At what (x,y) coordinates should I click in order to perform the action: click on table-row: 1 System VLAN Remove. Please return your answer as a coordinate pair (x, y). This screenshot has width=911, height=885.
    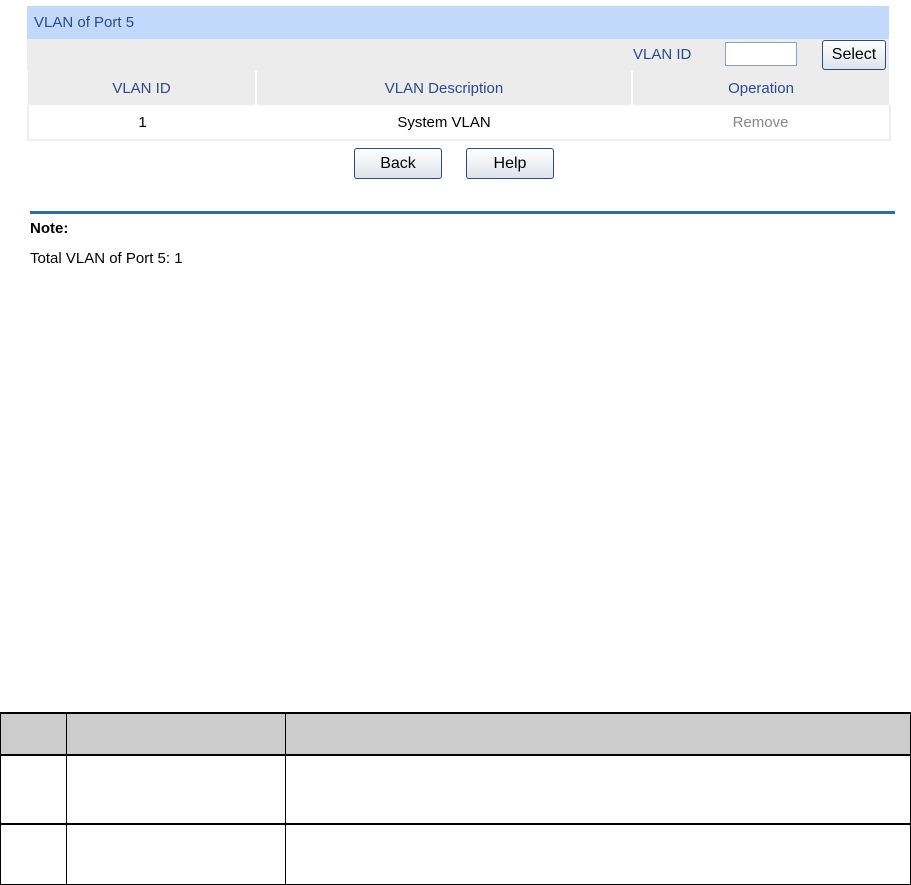
    Looking at the image, I should click on (459, 123).